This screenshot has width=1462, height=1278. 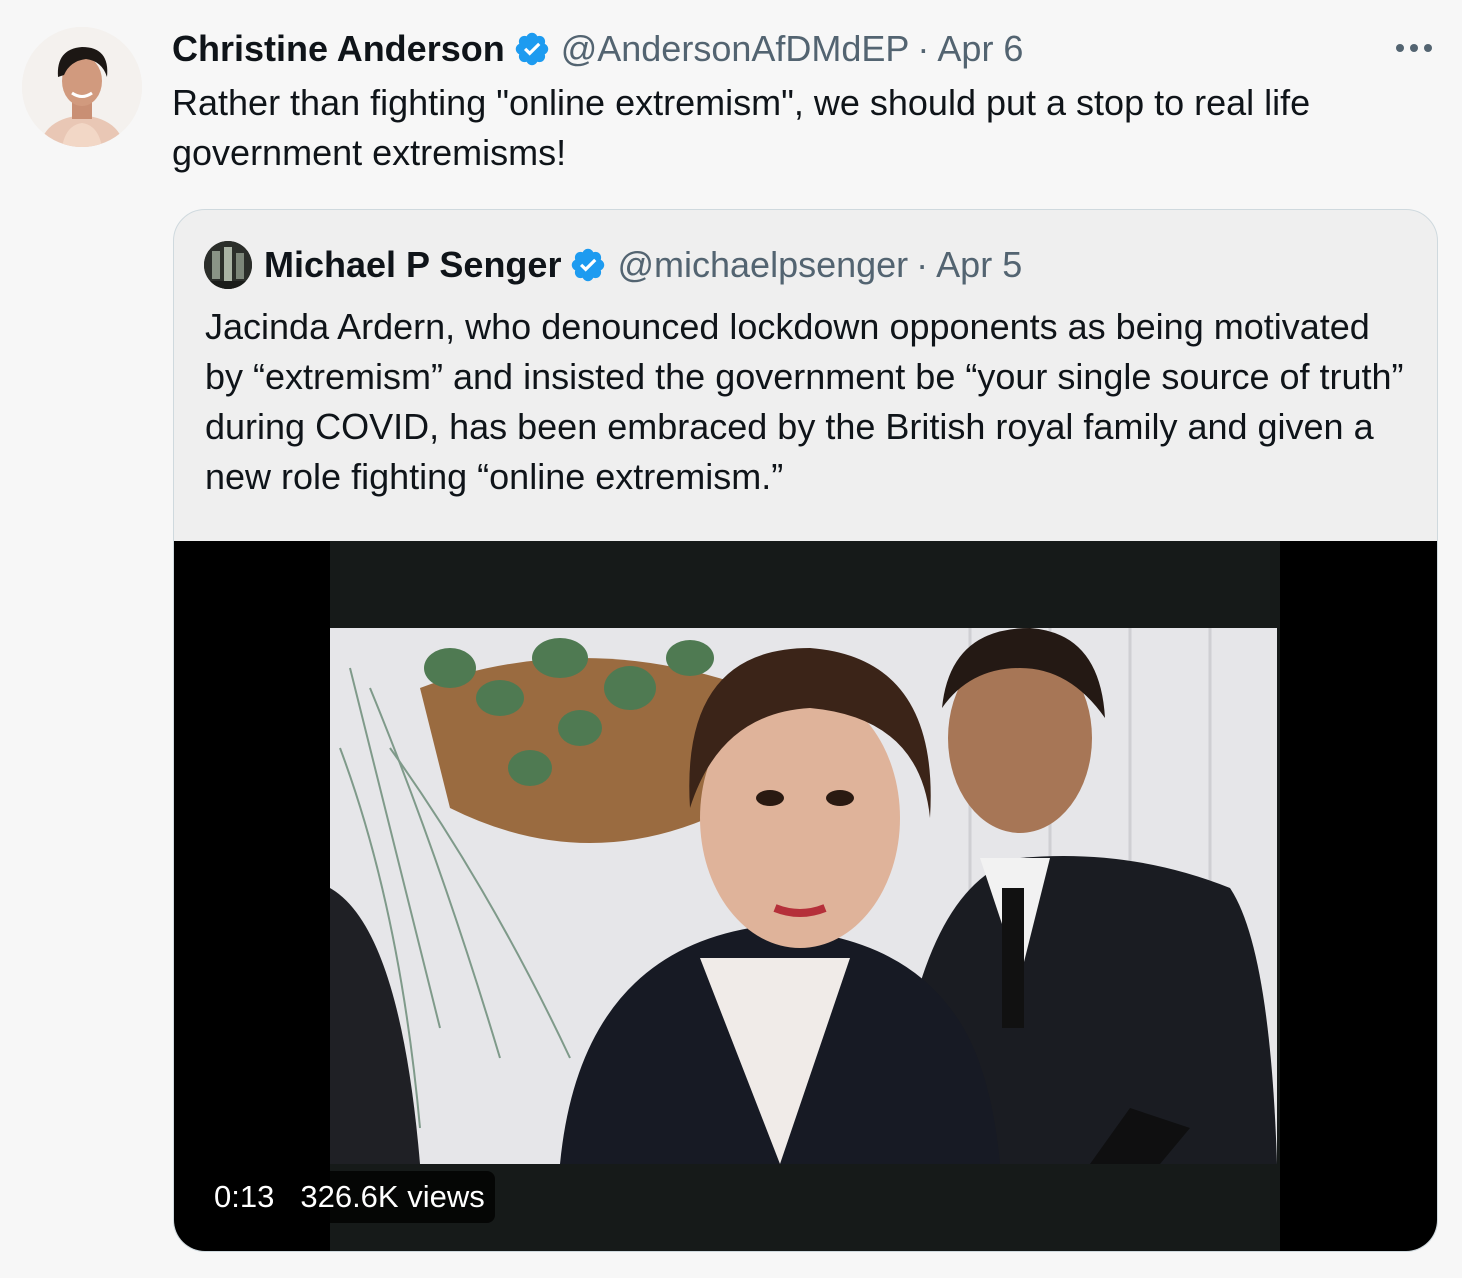 I want to click on author-avatar, so click(x=82, y=87).